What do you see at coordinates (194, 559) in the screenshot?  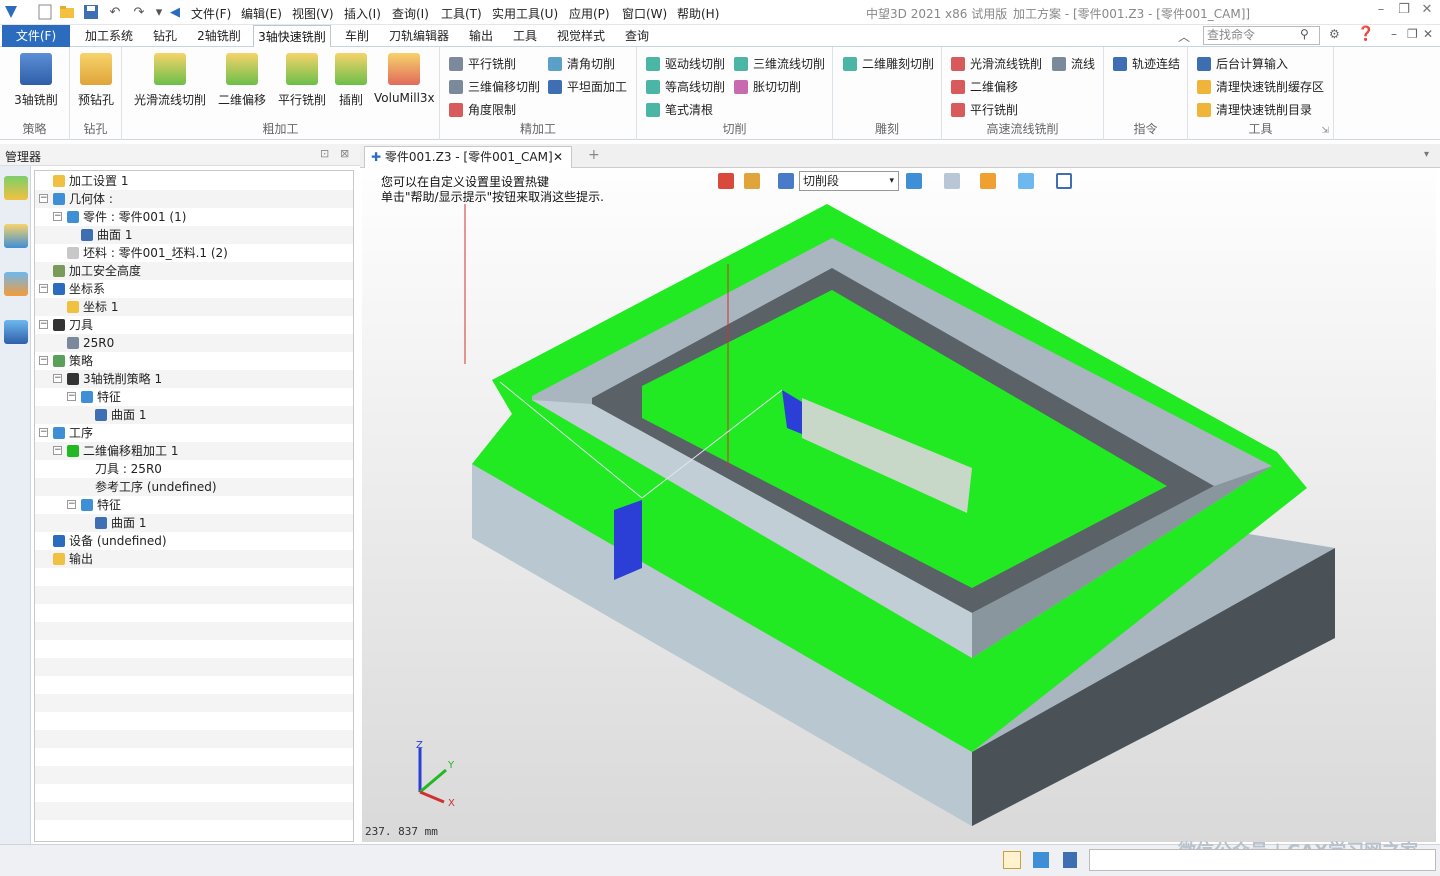 I see `tree-item-output: 输出` at bounding box center [194, 559].